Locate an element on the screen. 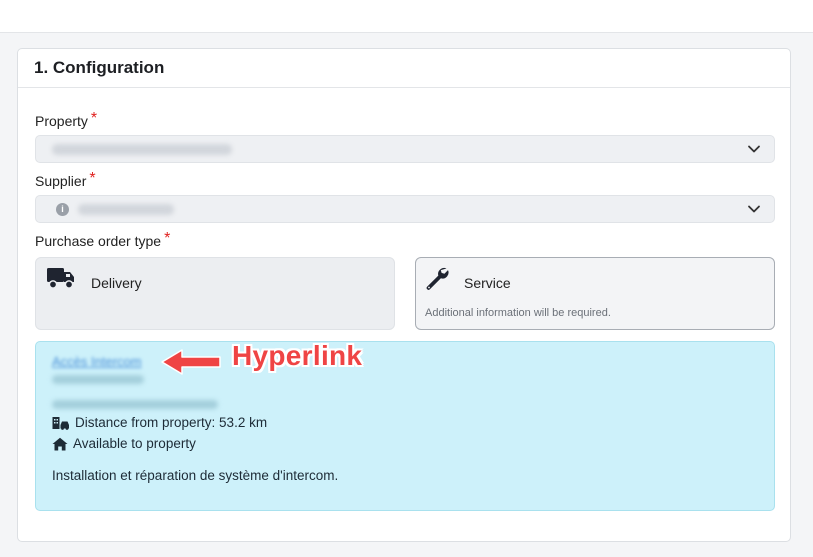 The width and height of the screenshot is (813, 557). wrench-icon is located at coordinates (437, 278).